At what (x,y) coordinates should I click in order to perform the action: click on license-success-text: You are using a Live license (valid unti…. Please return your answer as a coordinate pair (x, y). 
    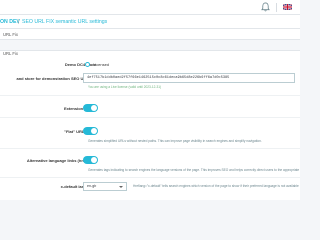
    Looking at the image, I should click on (125, 87).